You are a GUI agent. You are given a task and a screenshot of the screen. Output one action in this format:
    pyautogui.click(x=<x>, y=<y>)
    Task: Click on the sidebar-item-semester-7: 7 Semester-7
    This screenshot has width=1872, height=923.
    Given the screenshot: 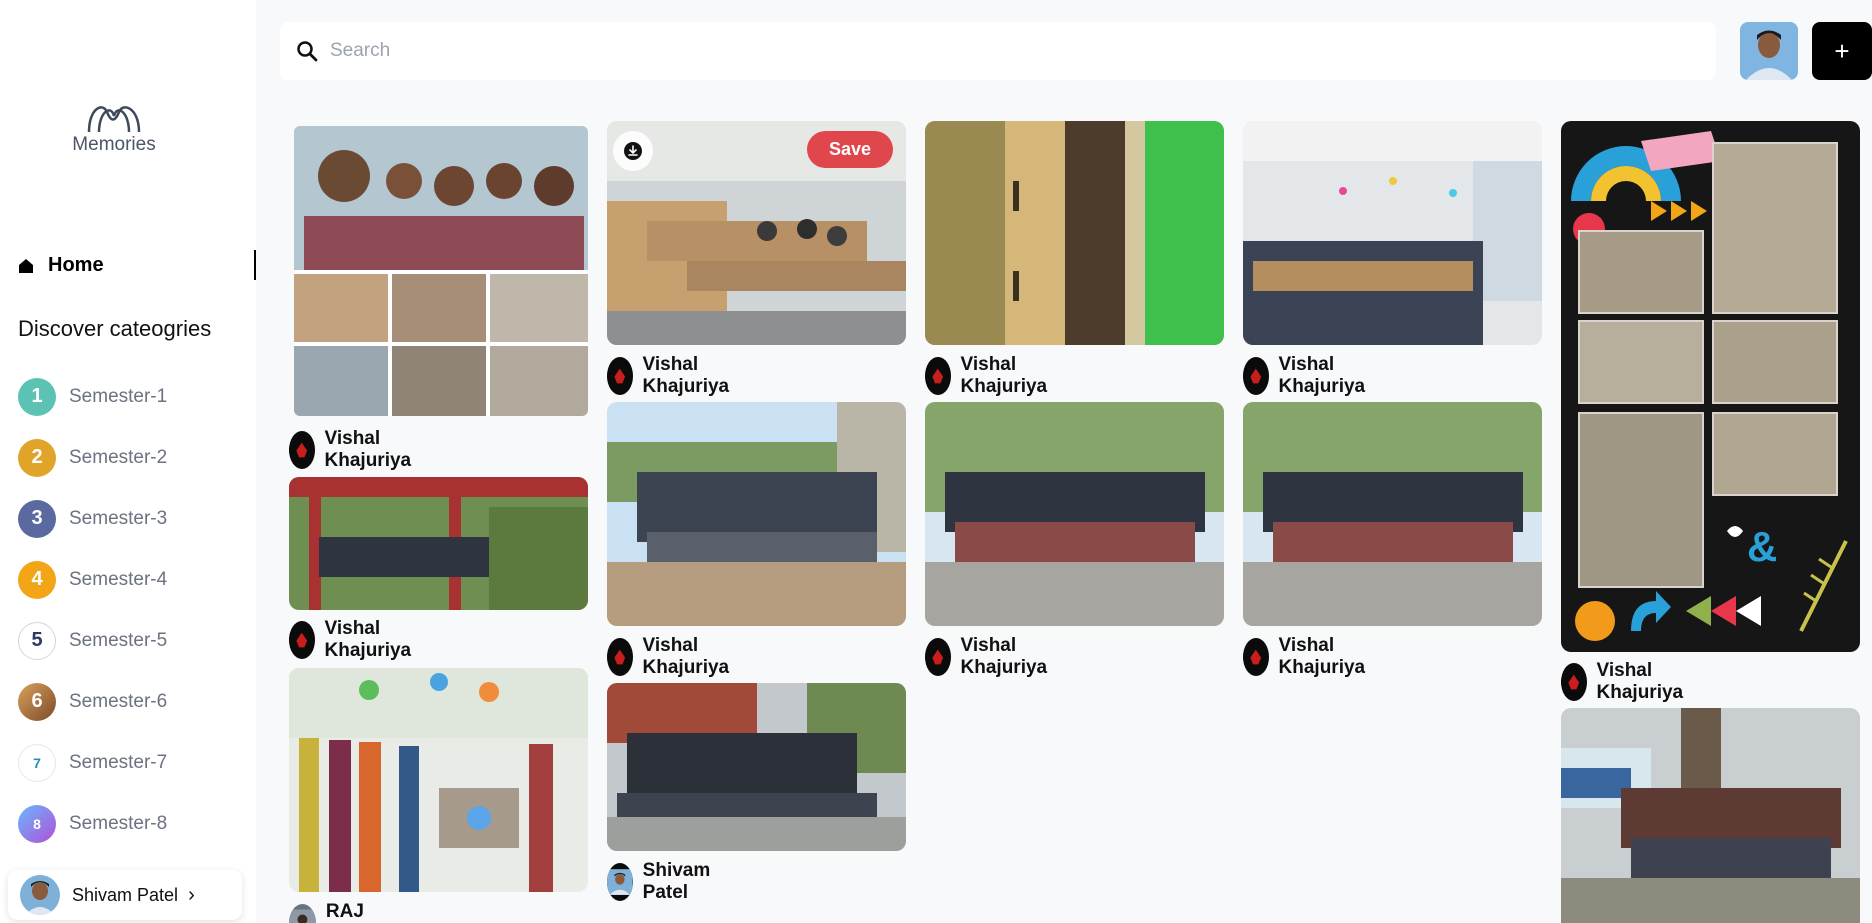 What is the action you would take?
    pyautogui.click(x=92, y=762)
    